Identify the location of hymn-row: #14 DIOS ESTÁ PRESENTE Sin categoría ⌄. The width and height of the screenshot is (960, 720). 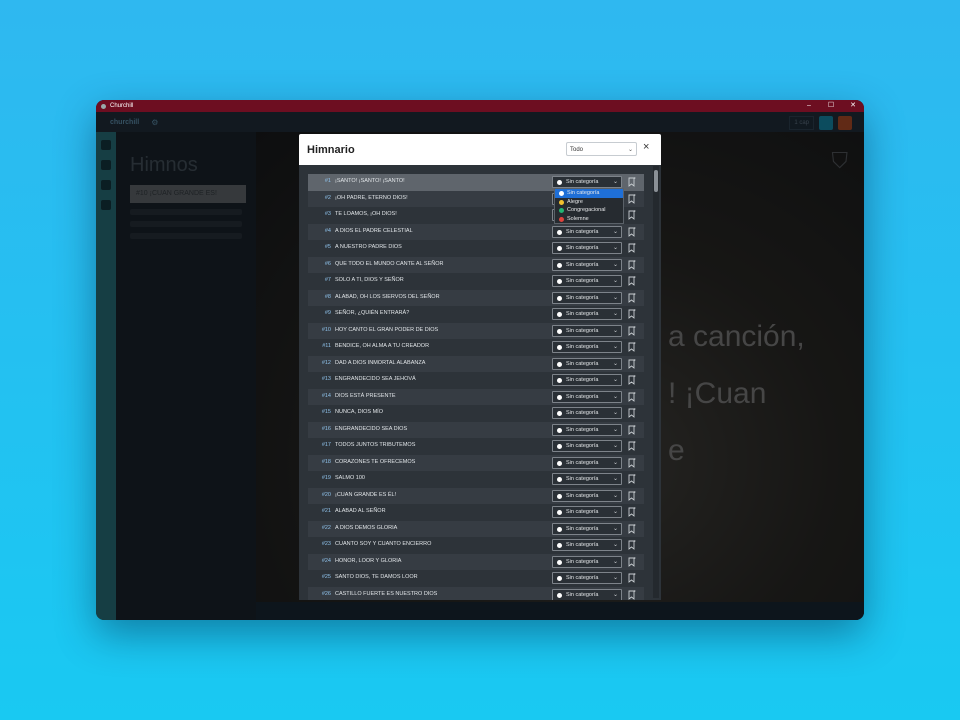
(476, 396).